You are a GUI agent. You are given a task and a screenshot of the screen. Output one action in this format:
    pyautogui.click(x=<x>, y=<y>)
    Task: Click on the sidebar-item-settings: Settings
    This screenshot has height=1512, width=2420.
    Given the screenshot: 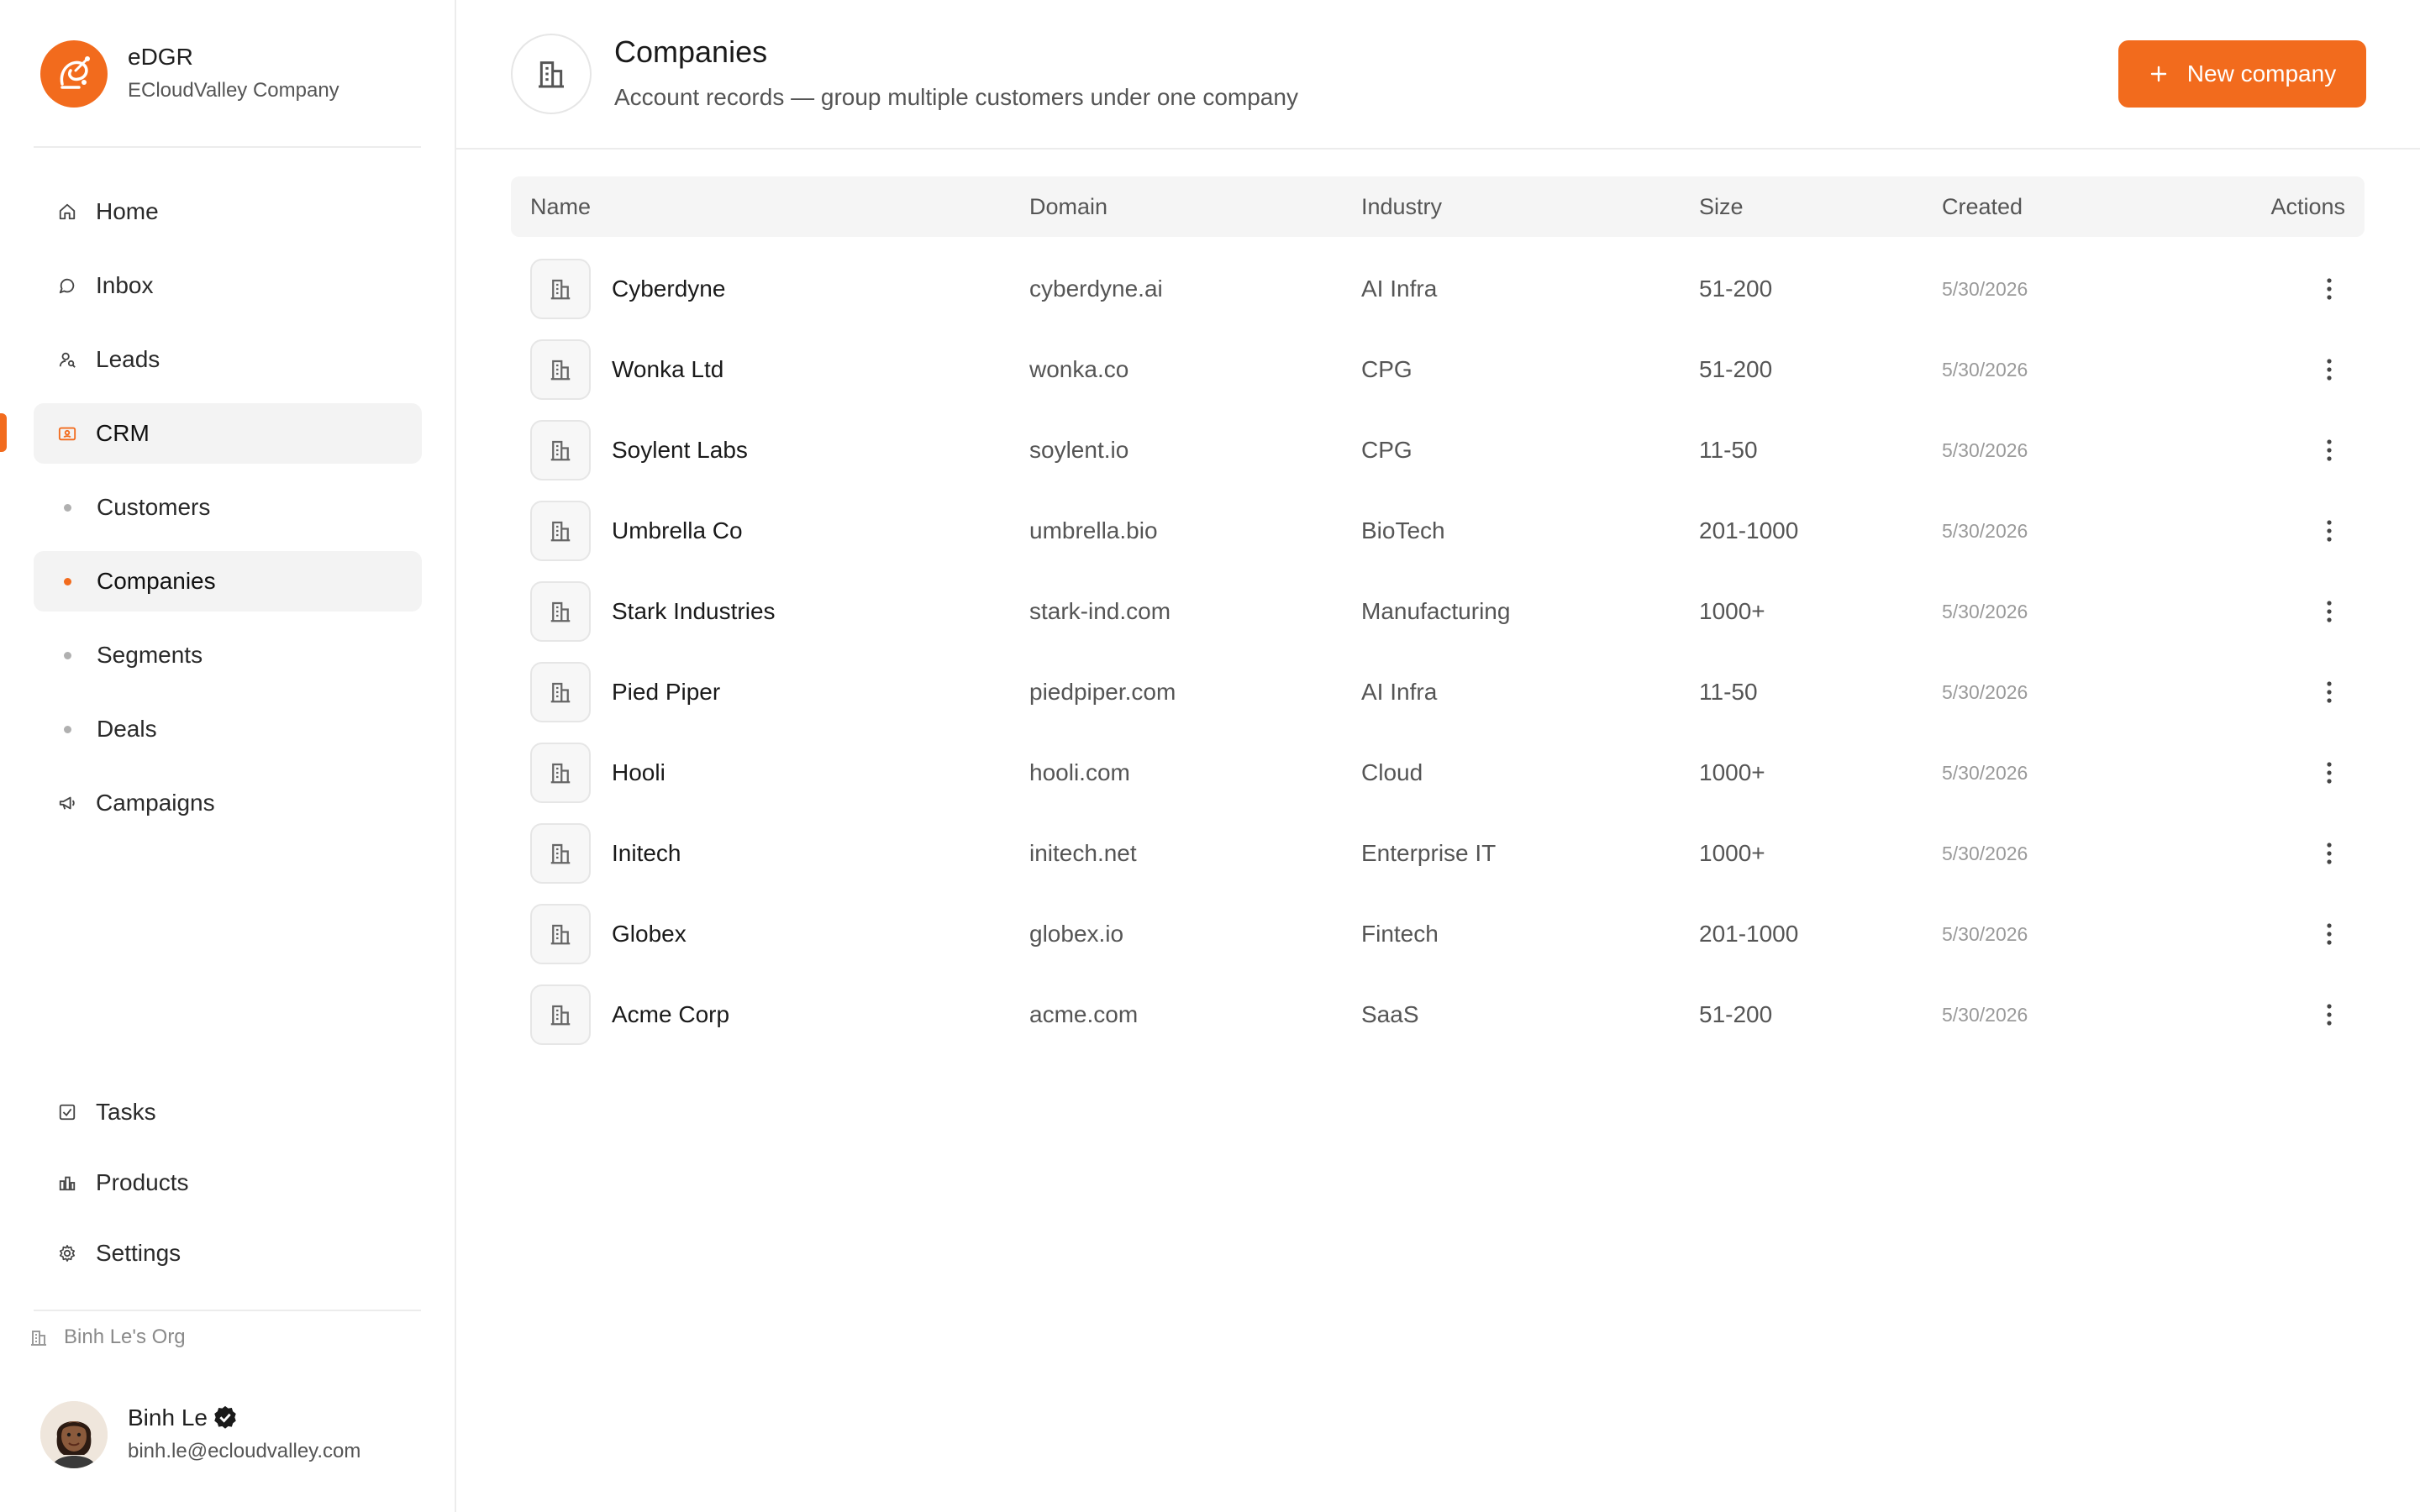 What is the action you would take?
    pyautogui.click(x=228, y=1253)
    